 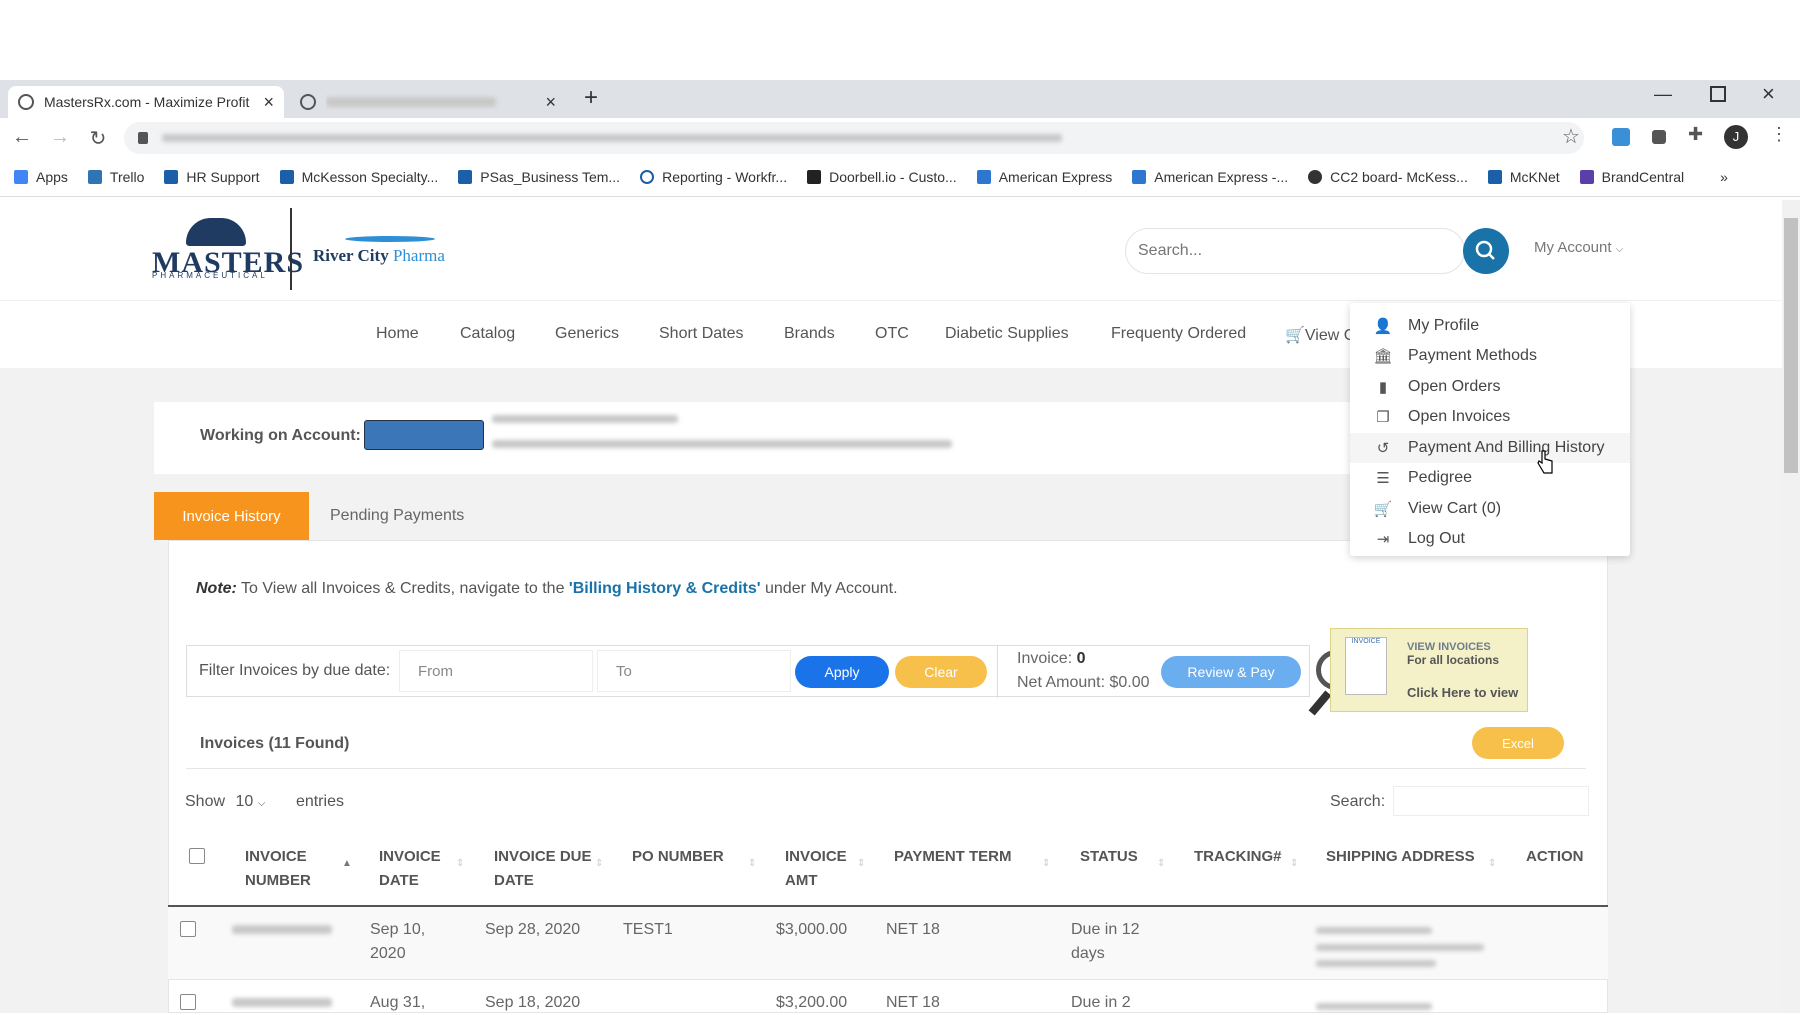 I want to click on billing-history-link: 'Billing History & Credits', so click(x=665, y=588).